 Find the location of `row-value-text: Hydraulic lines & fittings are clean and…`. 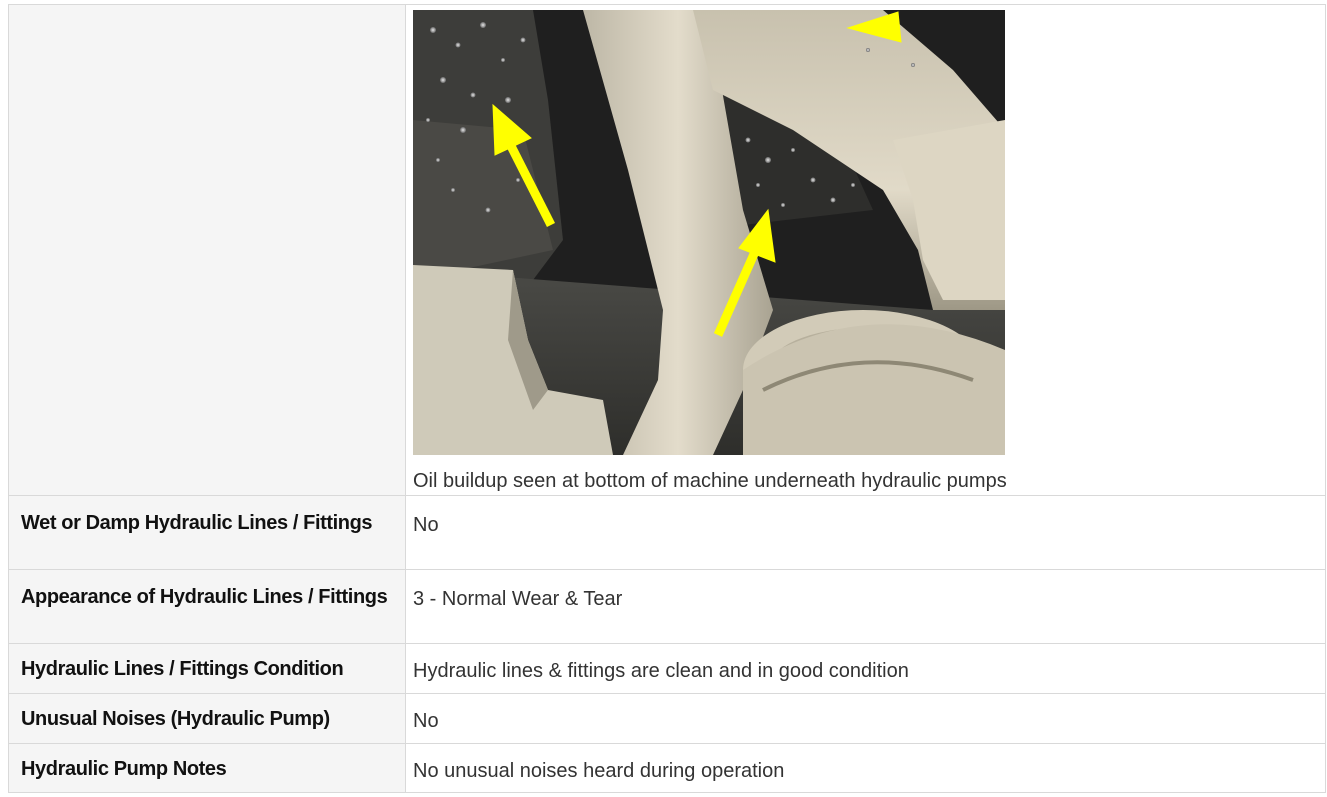

row-value-text: Hydraulic lines & fittings are clean and… is located at coordinates (661, 671).